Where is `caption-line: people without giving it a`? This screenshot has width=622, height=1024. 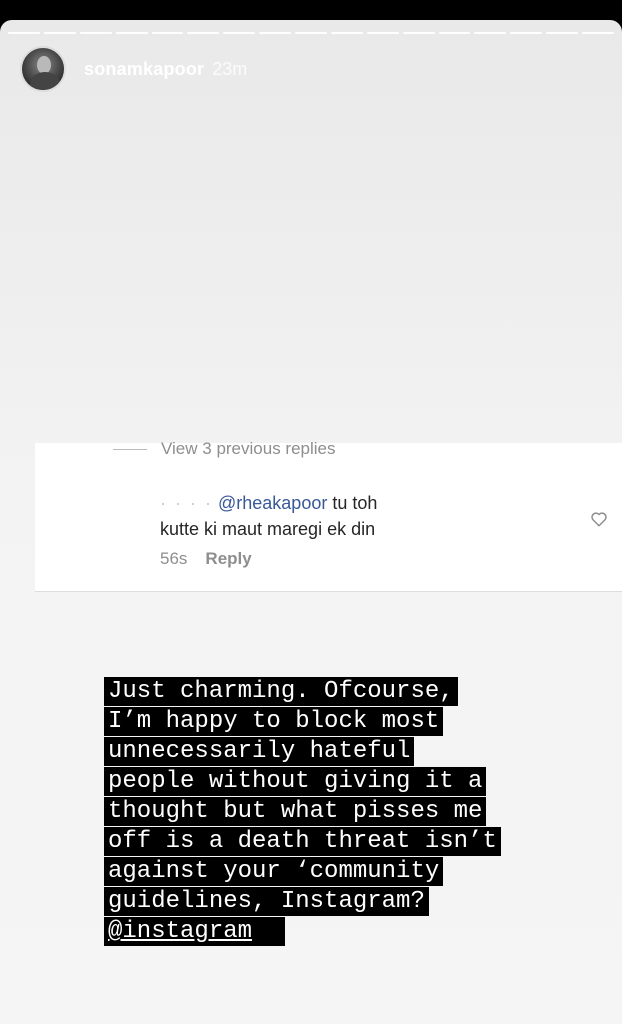 caption-line: people without giving it a is located at coordinates (295, 781).